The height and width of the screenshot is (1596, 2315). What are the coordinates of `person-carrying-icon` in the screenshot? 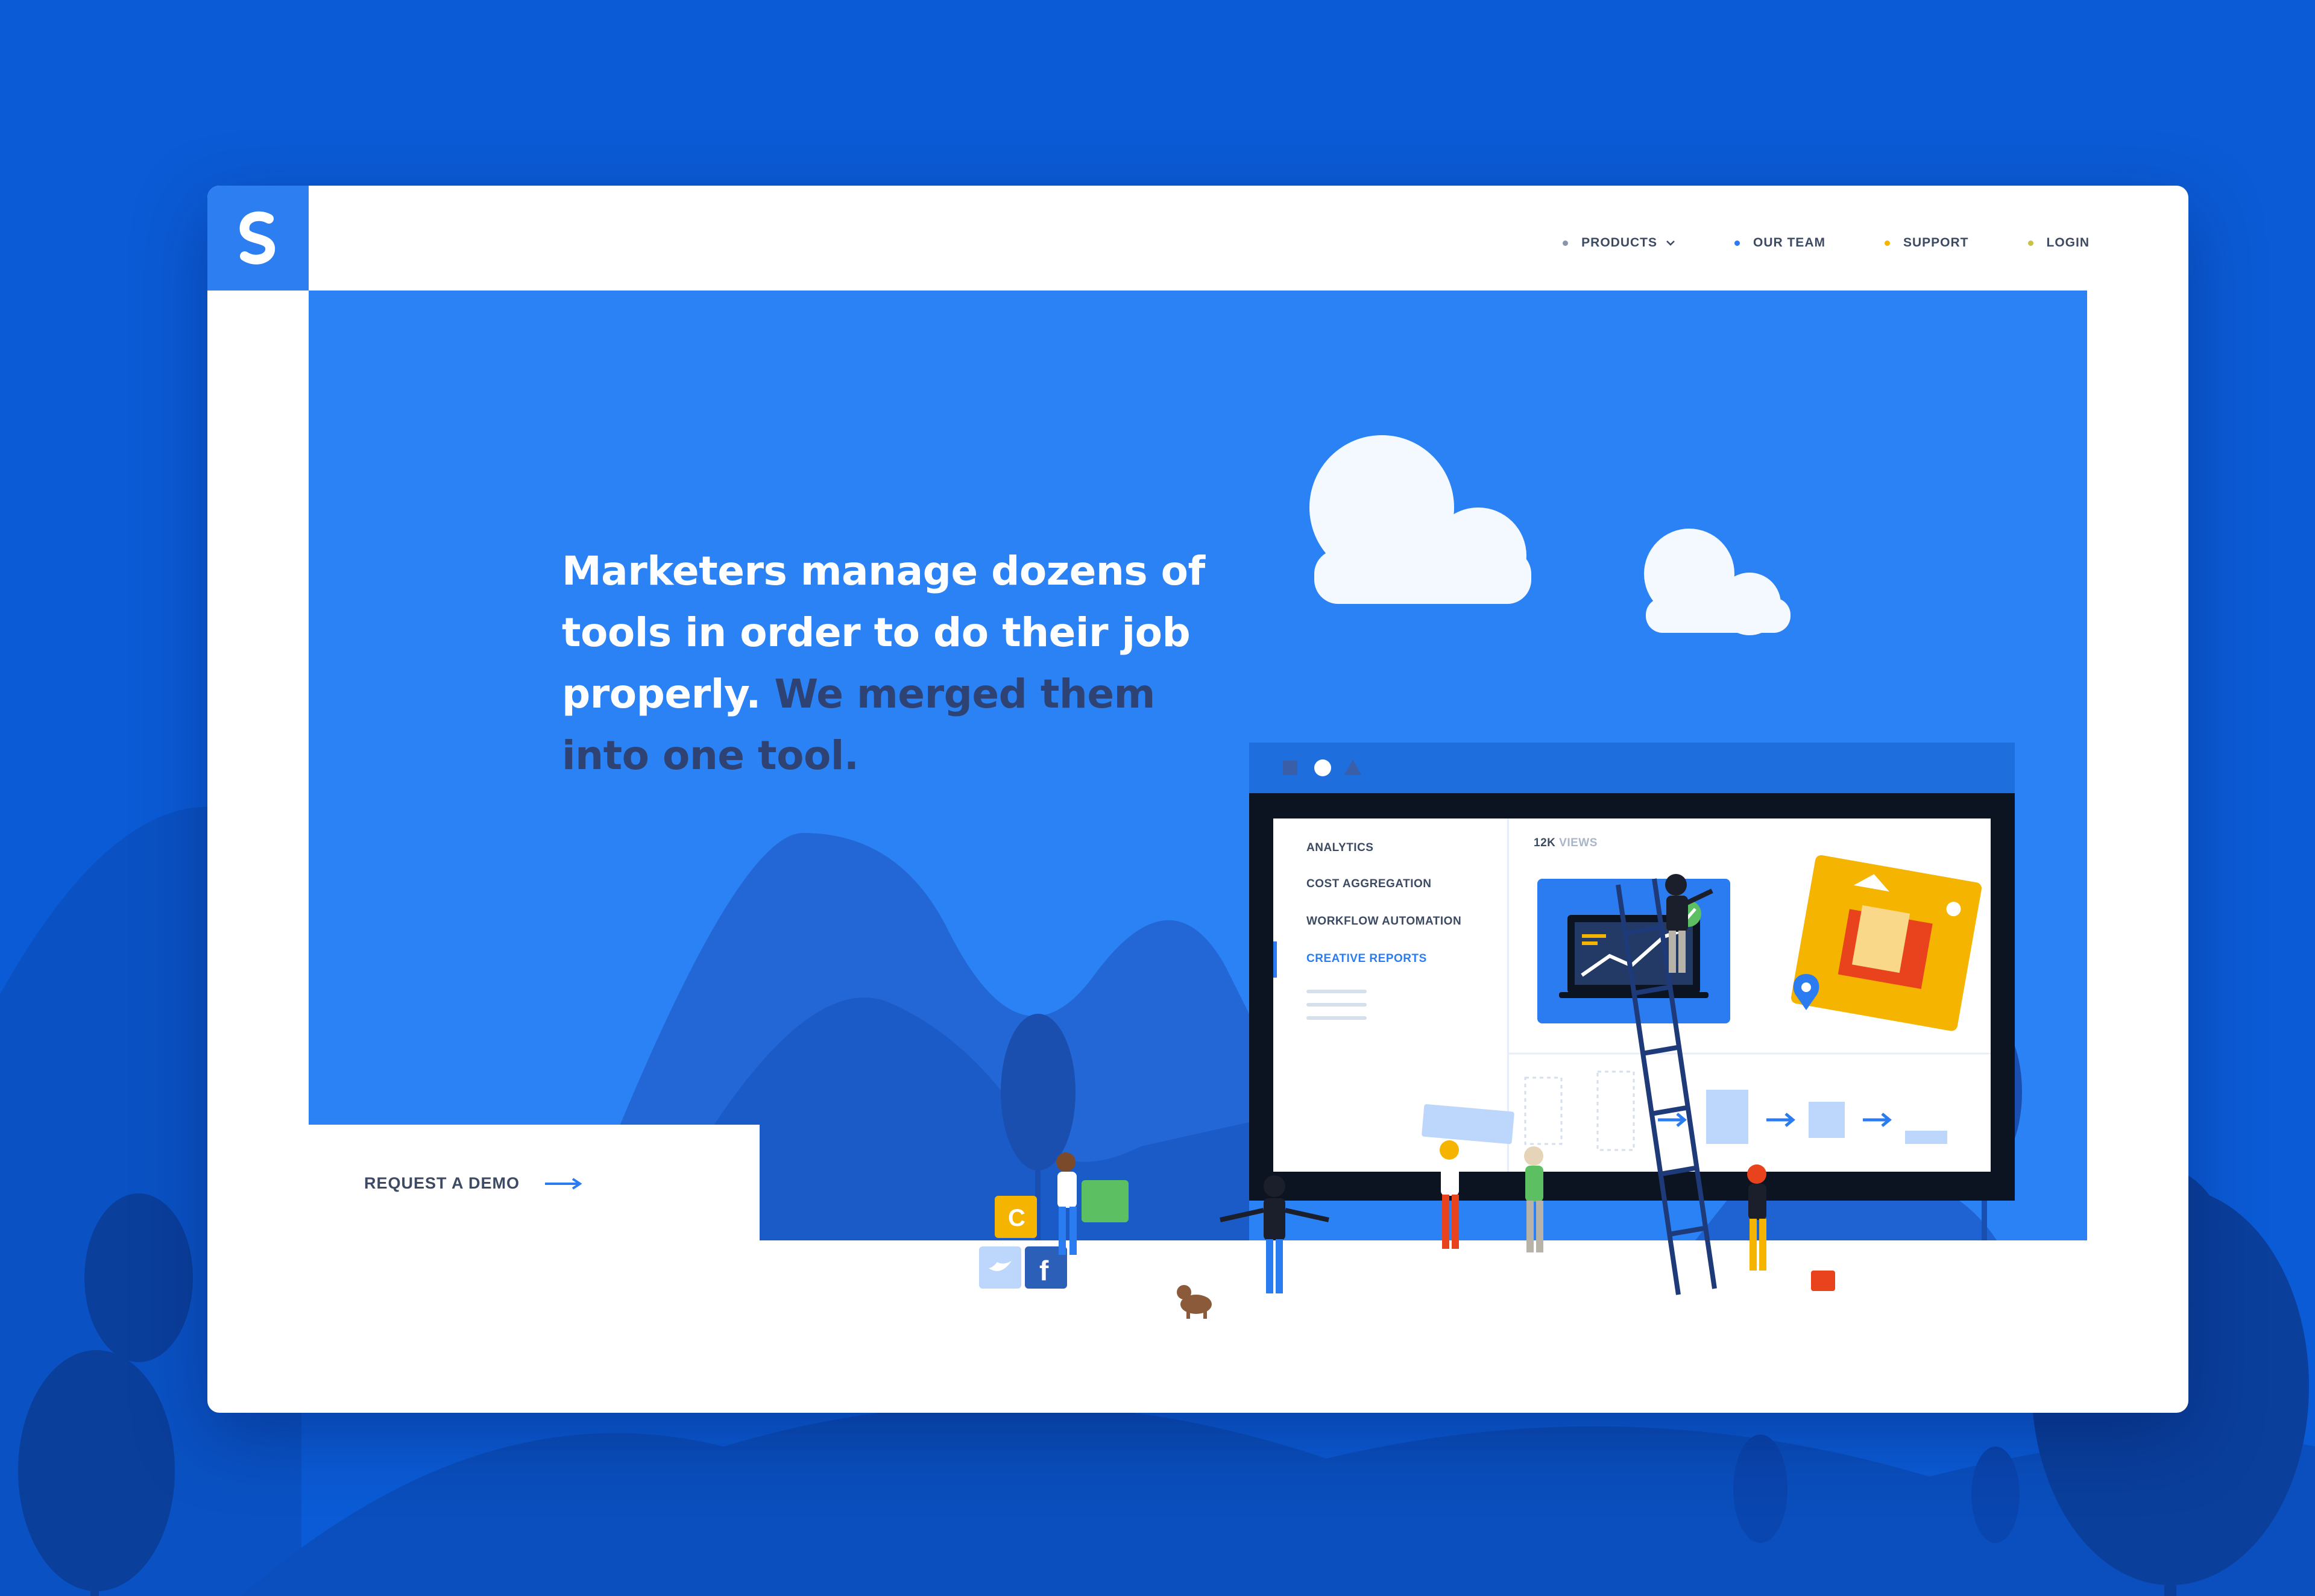 It's located at (1066, 1203).